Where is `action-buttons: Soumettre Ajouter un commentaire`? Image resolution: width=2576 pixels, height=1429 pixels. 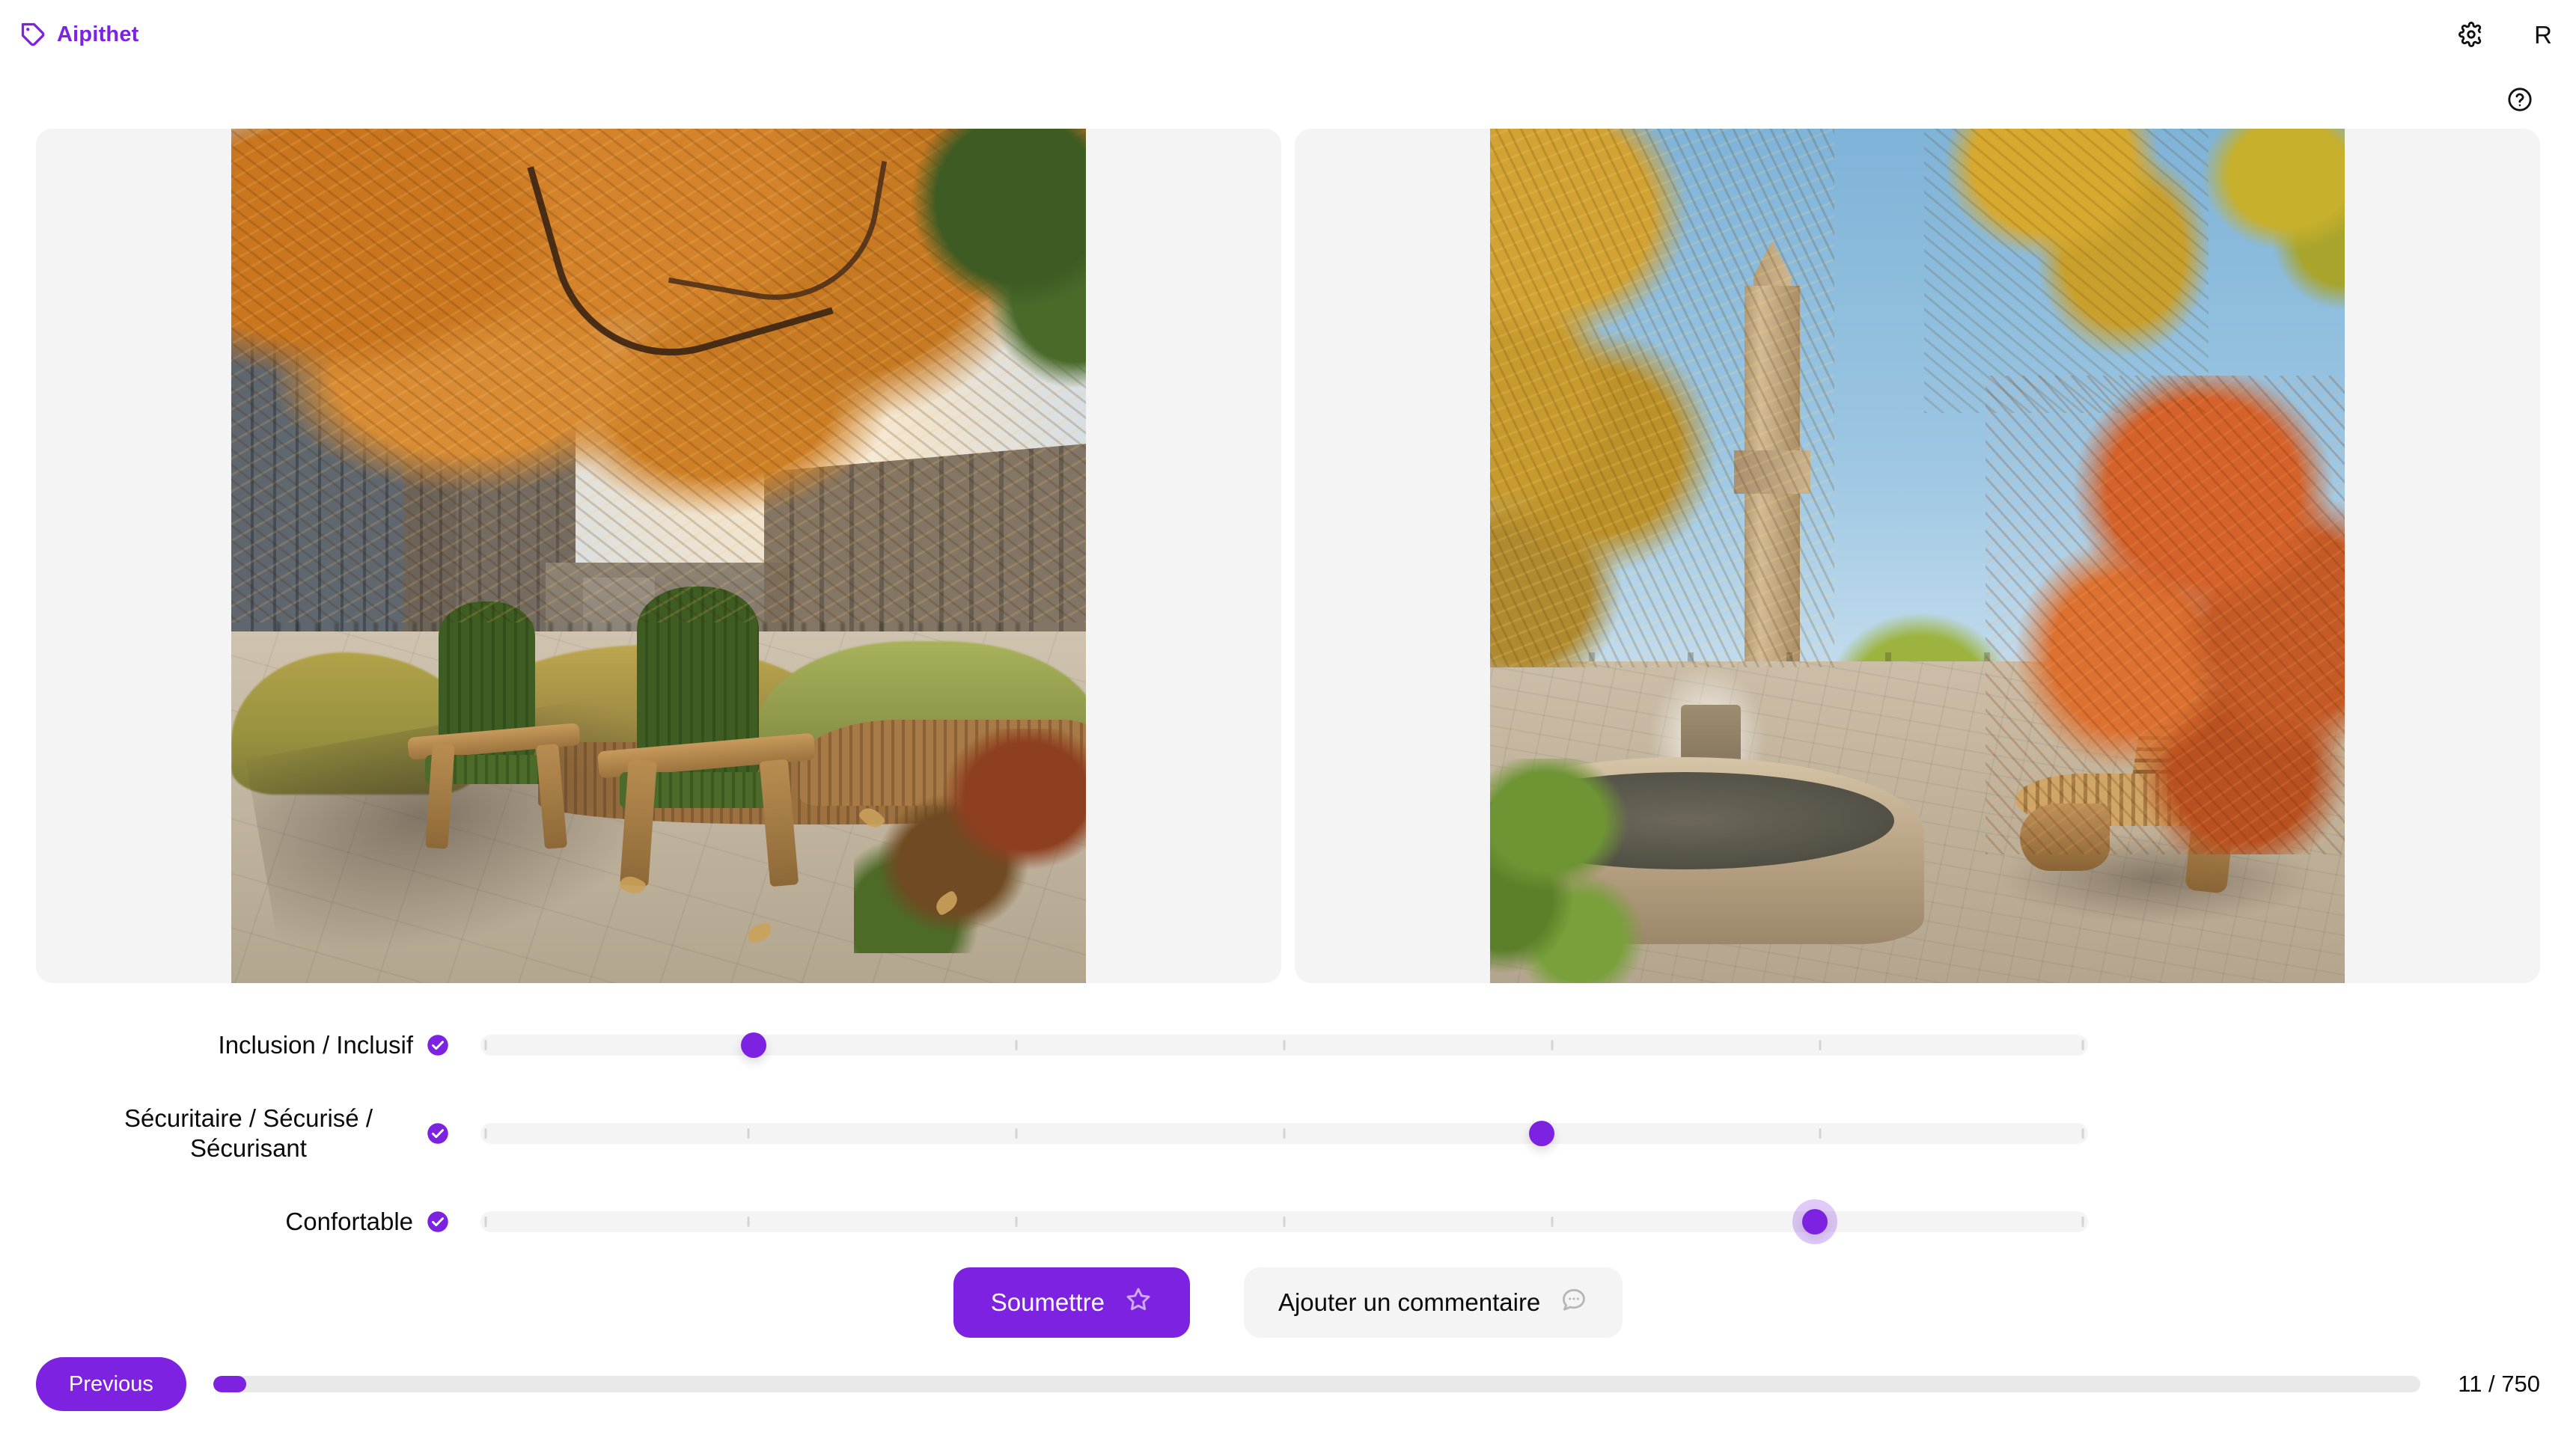 action-buttons: Soumettre Ajouter un commentaire is located at coordinates (1288, 1302).